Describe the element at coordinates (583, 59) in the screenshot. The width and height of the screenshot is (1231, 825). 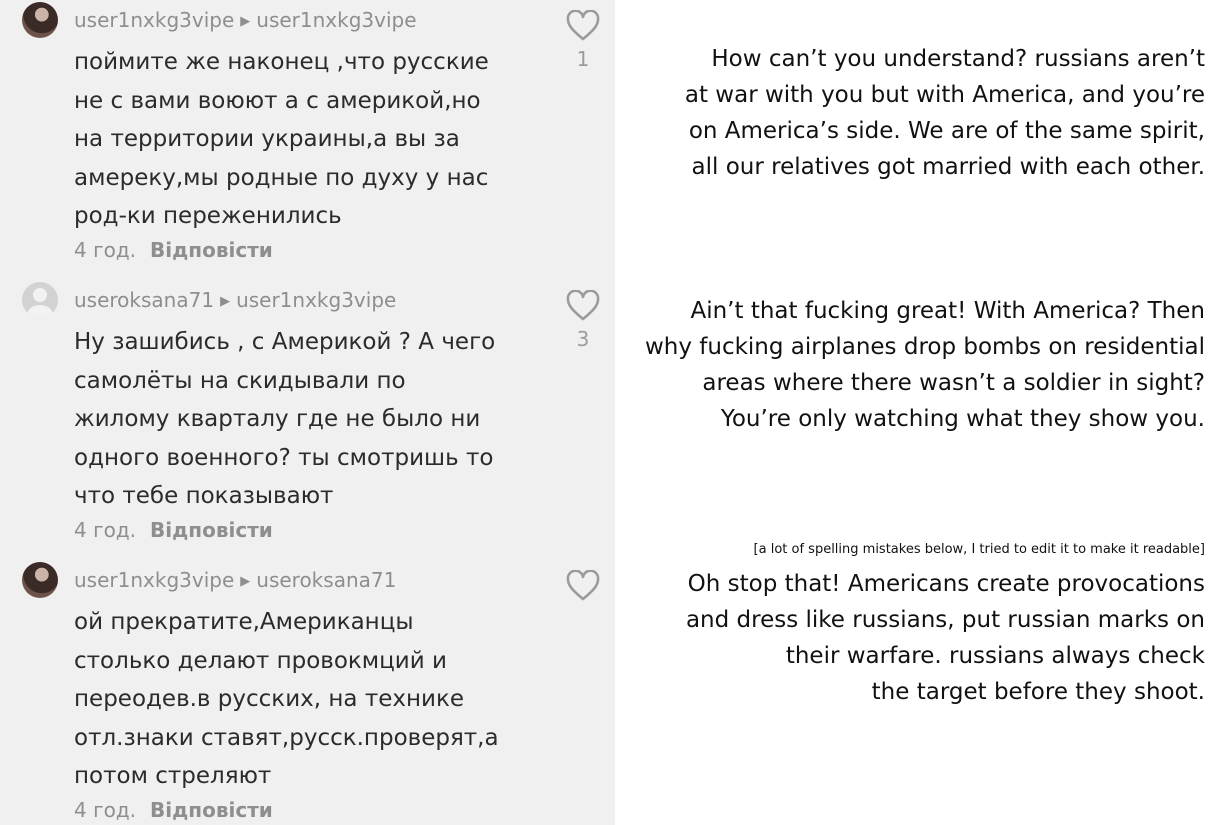
I see `like-count: 1` at that location.